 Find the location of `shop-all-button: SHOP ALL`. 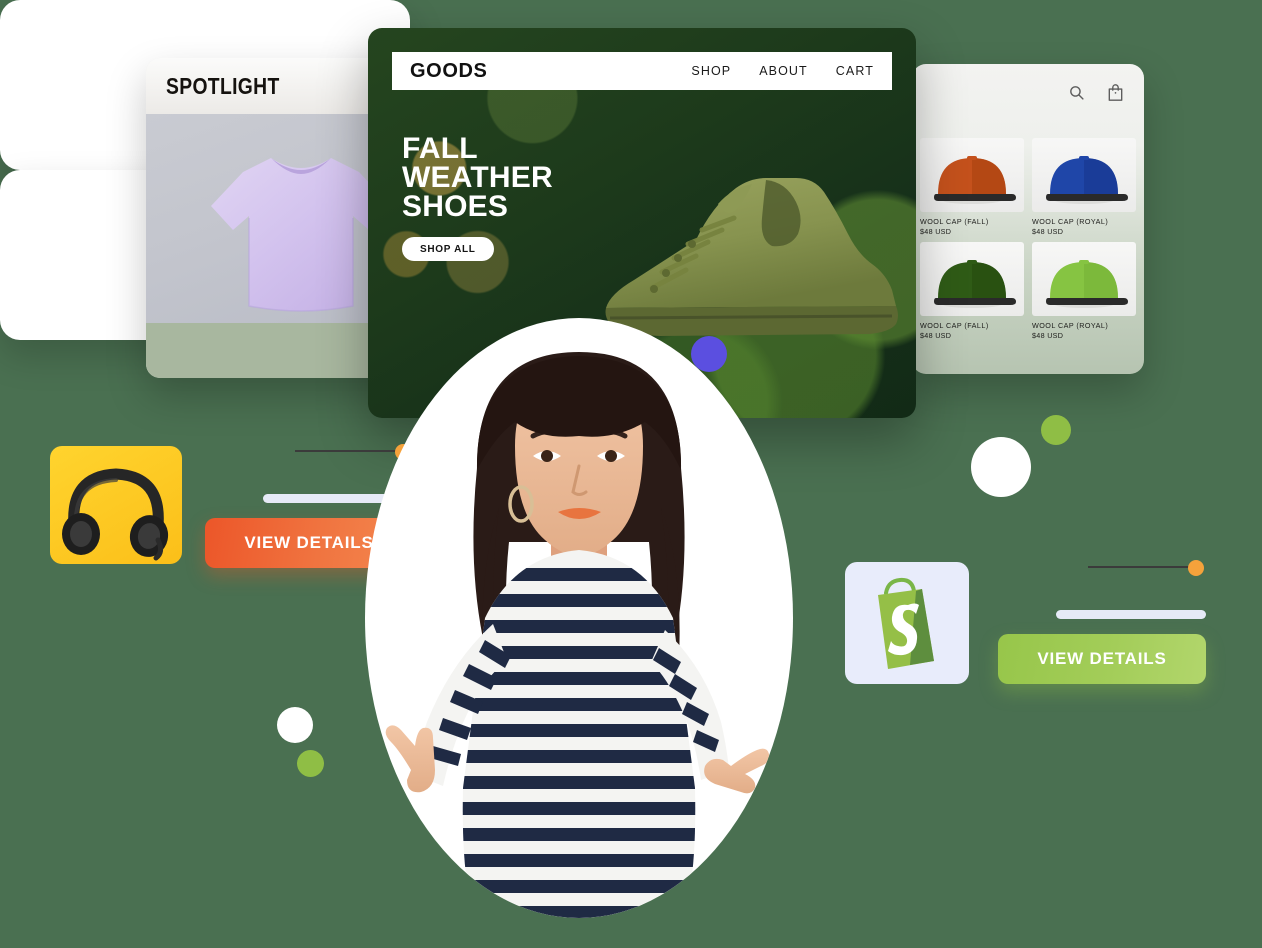

shop-all-button: SHOP ALL is located at coordinates (448, 249).